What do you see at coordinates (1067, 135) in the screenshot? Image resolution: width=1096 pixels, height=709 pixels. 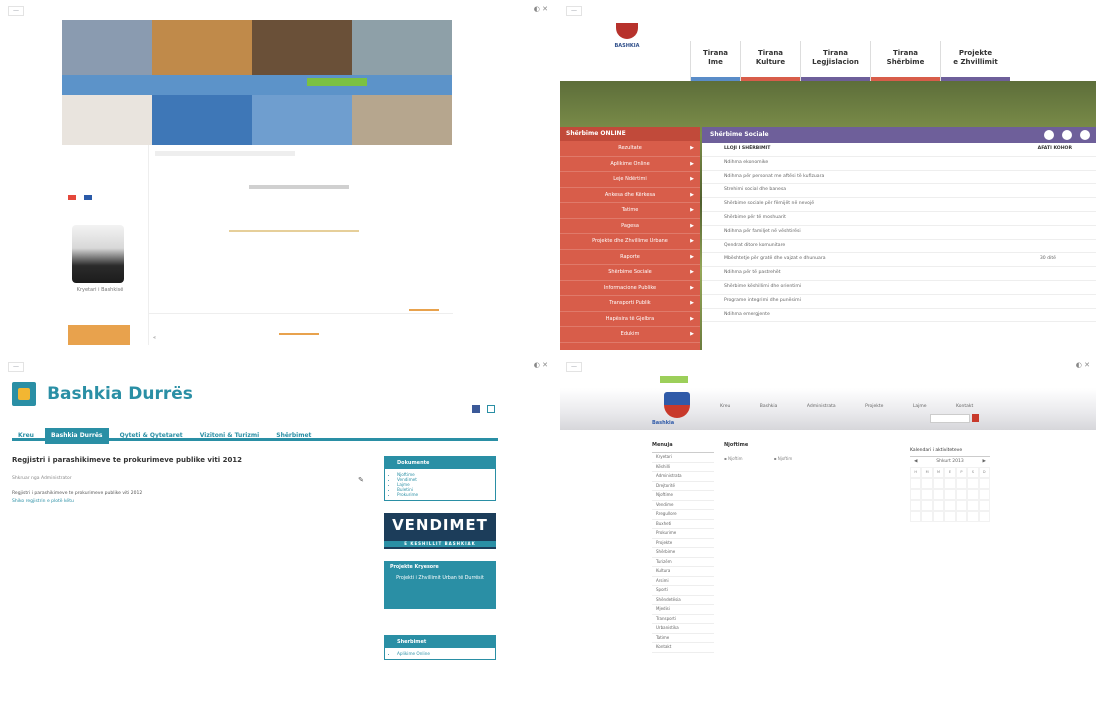 I see `share-icon` at bounding box center [1067, 135].